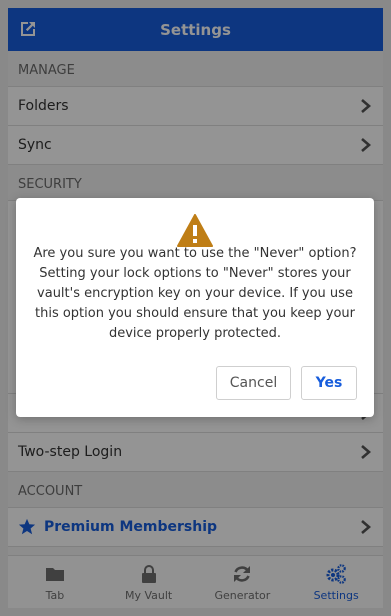 The image size is (391, 616). Describe the element at coordinates (329, 383) in the screenshot. I see `yes-button: Yes` at that location.